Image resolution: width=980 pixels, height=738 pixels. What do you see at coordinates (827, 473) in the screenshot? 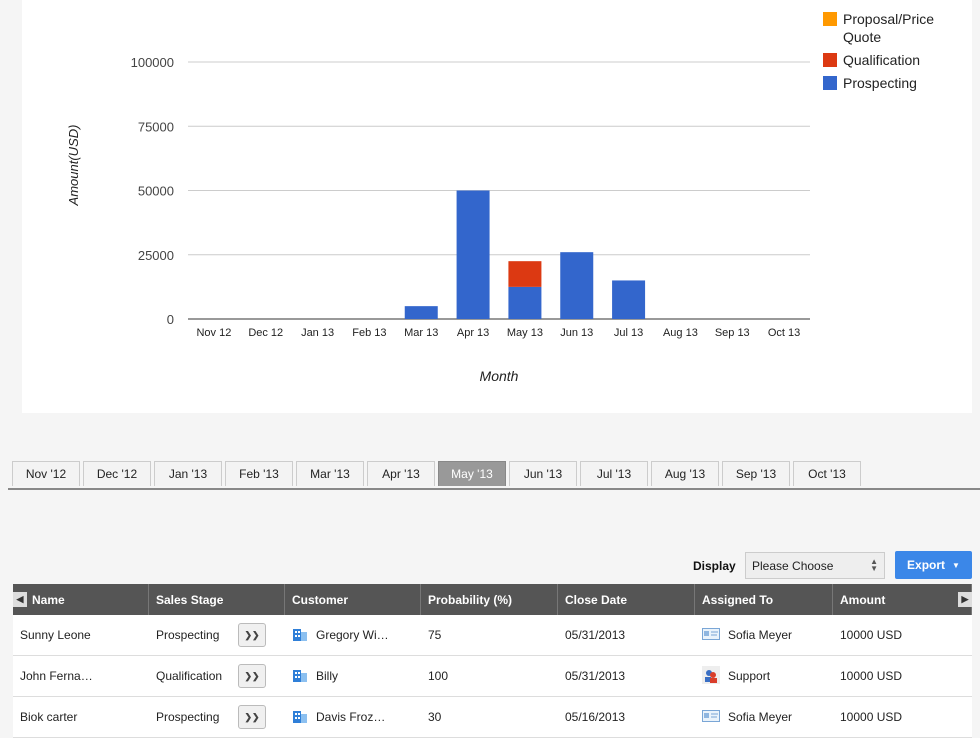
I see `month-tab: Oct '13` at bounding box center [827, 473].